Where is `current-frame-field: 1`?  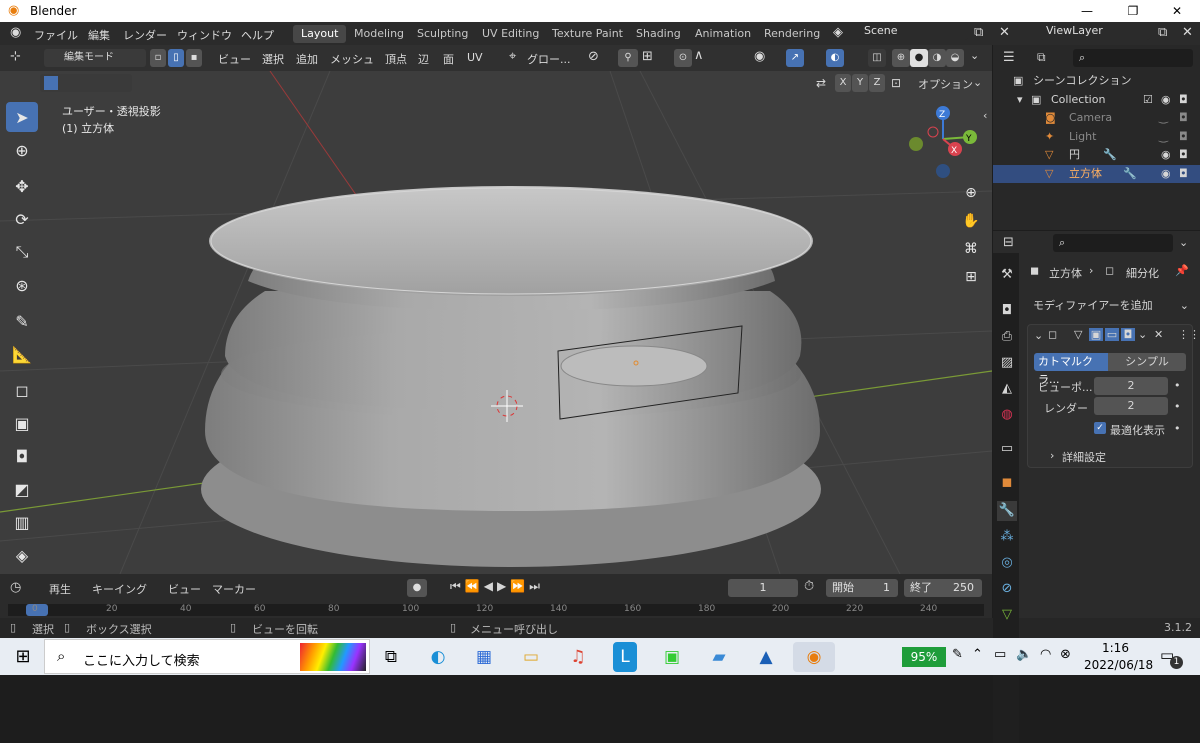
current-frame-field: 1 is located at coordinates (763, 588).